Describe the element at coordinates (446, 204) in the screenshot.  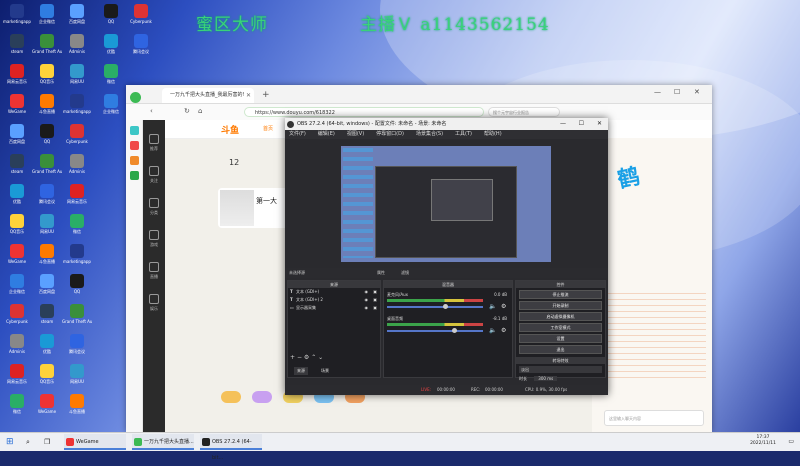
I see `obs-preview` at that location.